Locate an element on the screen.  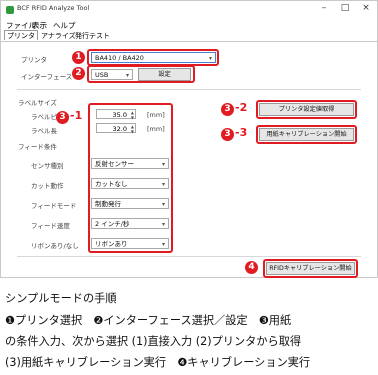
step-badge-1: 1 is located at coordinates (78, 57).